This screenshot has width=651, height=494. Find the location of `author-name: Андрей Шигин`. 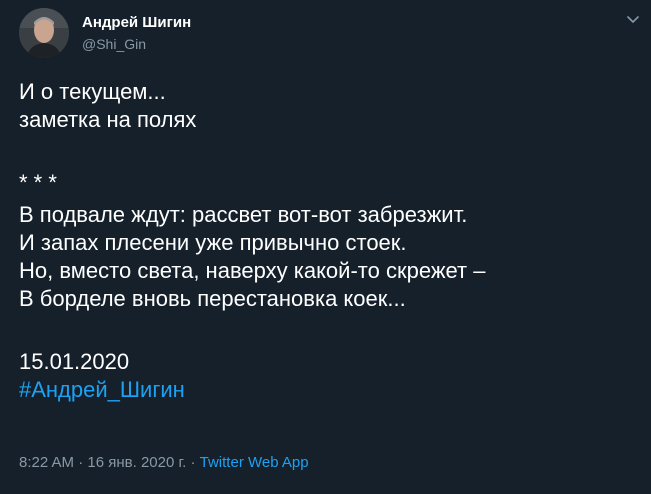

author-name: Андрей Шигин is located at coordinates (136, 22).